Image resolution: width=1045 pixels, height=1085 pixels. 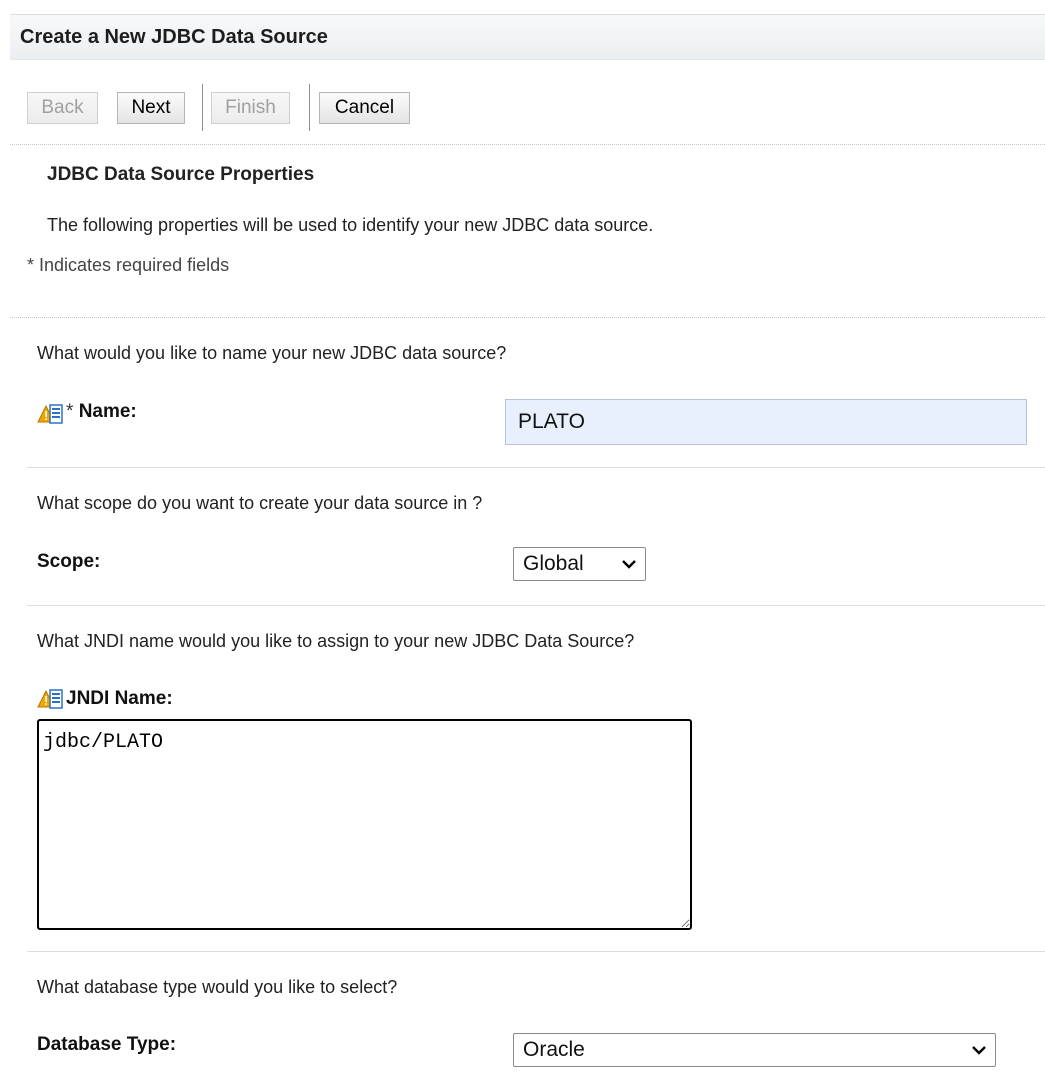 I want to click on dbtype-label: Database Type:, so click(x=107, y=1044).